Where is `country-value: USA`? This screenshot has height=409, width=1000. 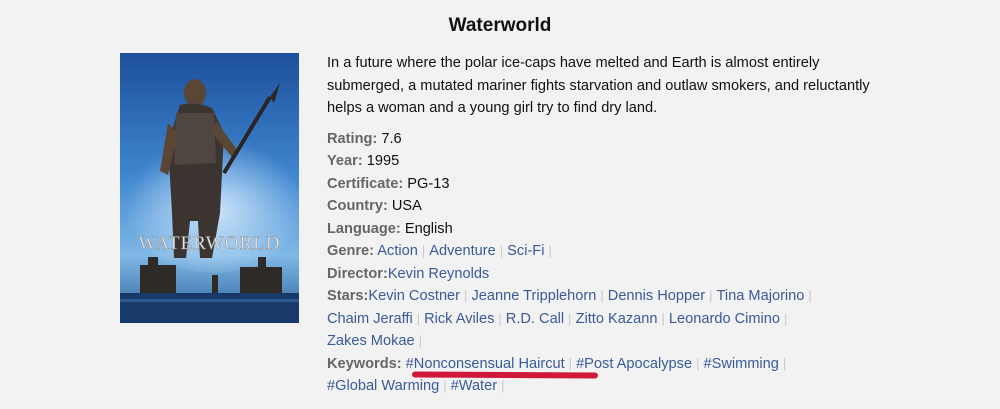 country-value: USA is located at coordinates (406, 206).